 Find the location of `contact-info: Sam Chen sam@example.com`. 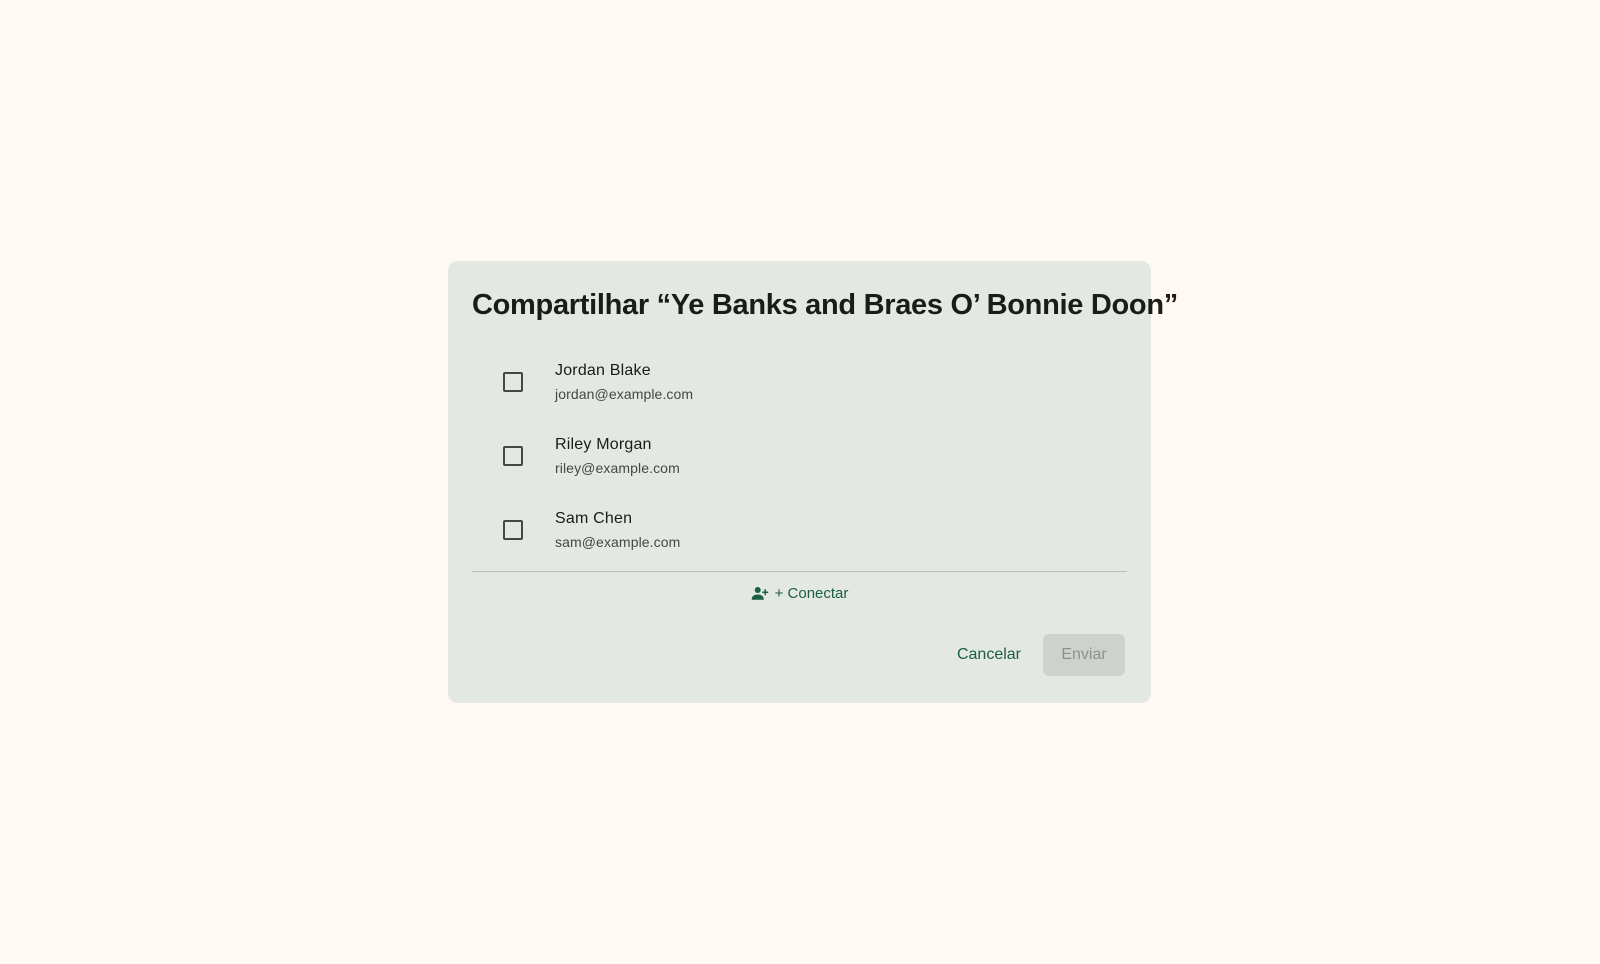

contact-info: Sam Chen sam@example.com is located at coordinates (617, 530).